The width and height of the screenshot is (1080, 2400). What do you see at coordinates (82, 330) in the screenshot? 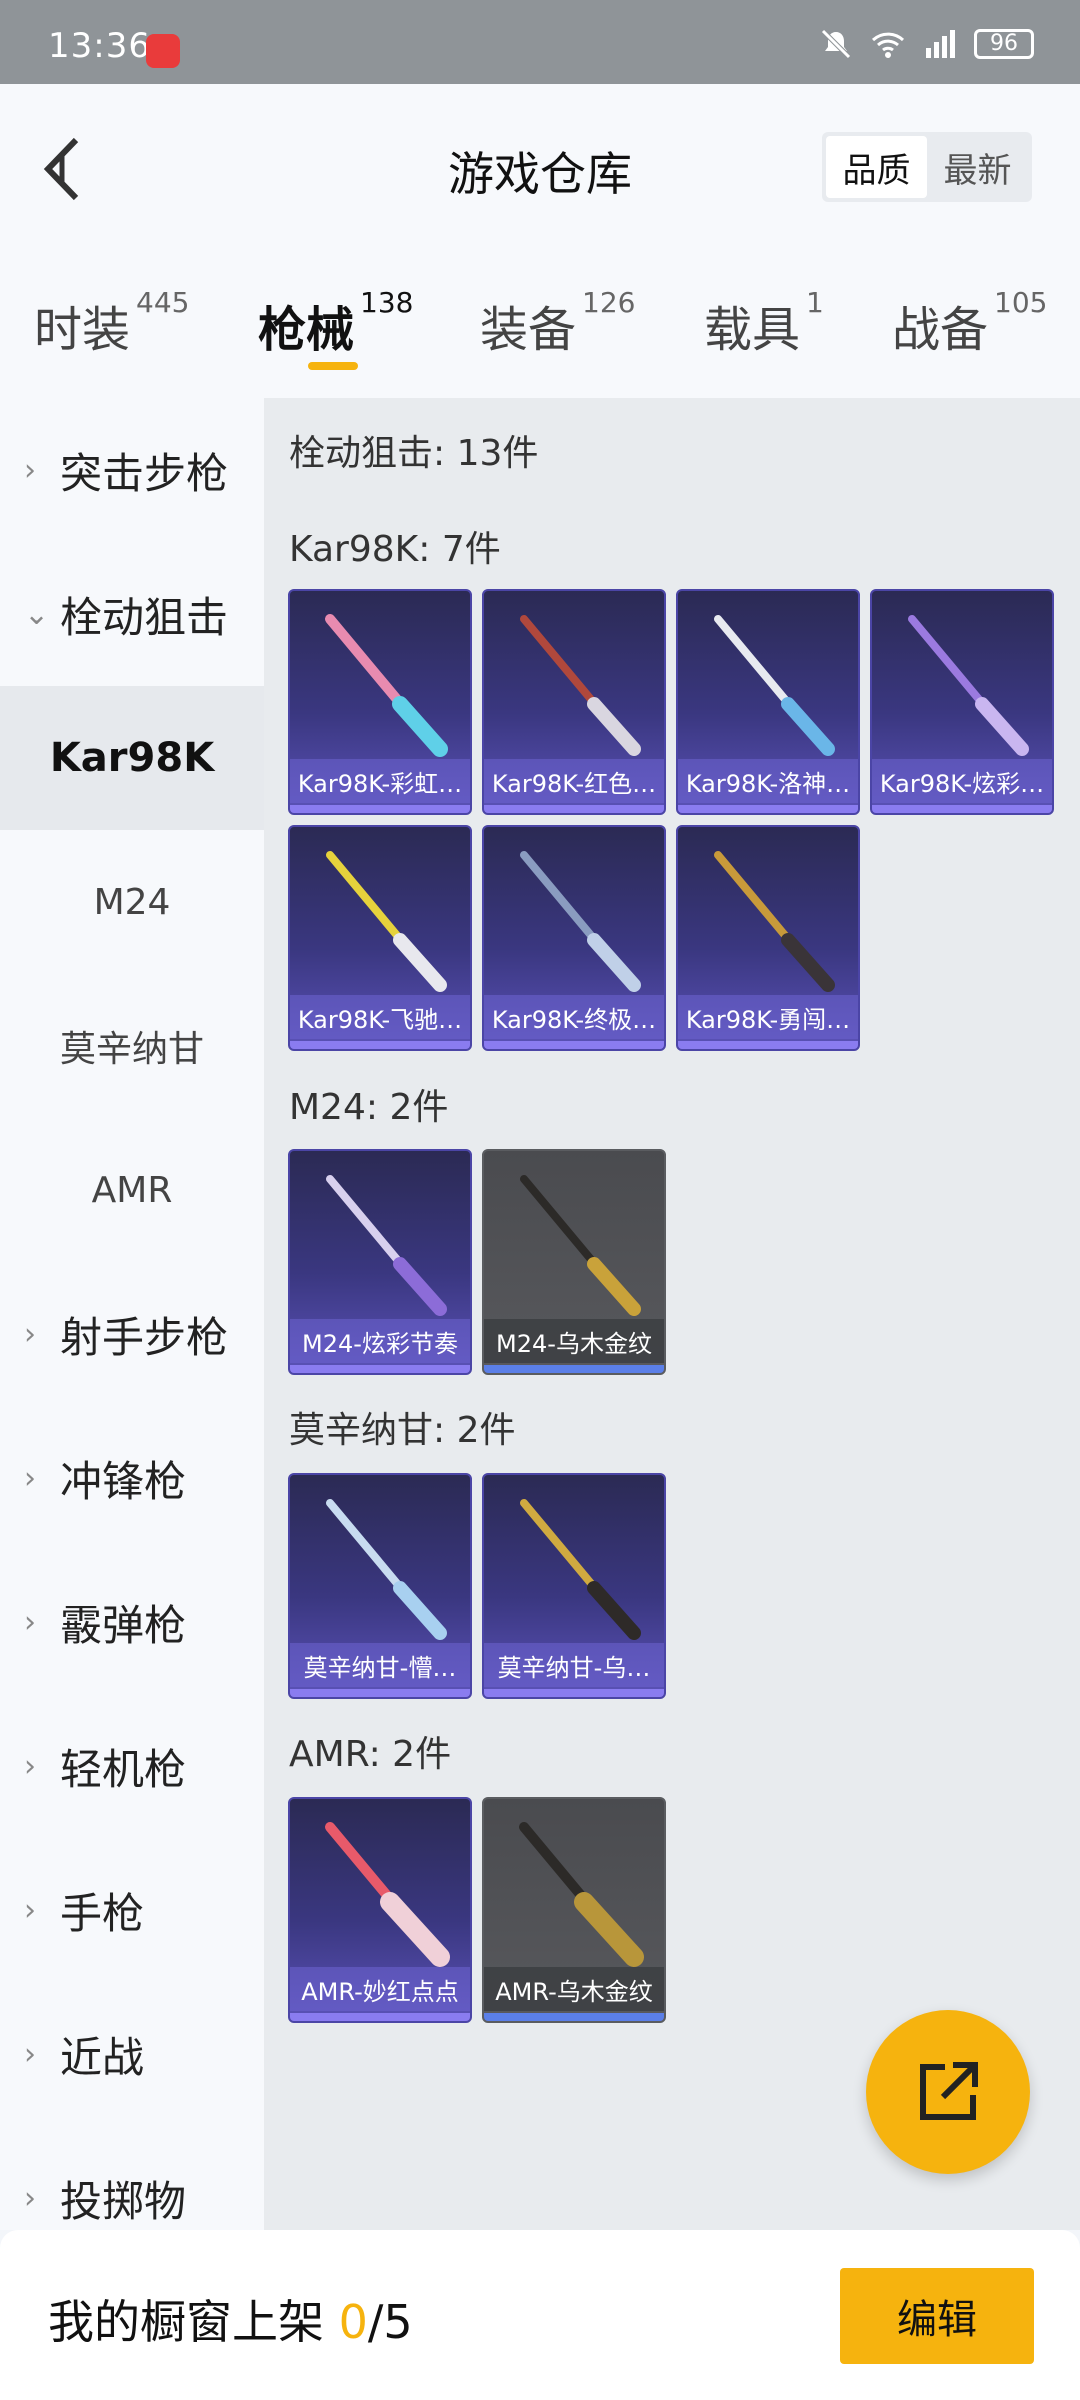
I see `tab-label: 时装` at bounding box center [82, 330].